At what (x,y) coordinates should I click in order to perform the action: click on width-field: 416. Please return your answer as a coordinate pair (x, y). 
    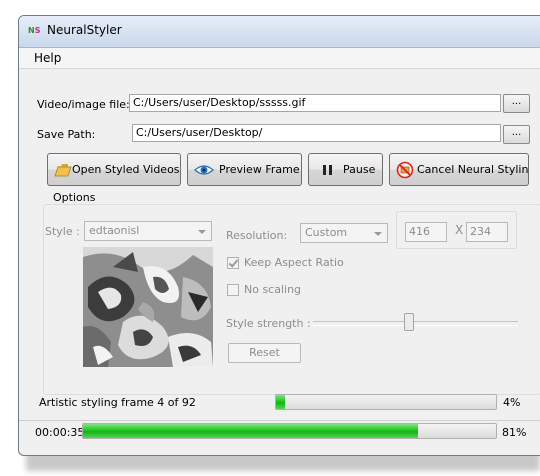
    Looking at the image, I should click on (426, 232).